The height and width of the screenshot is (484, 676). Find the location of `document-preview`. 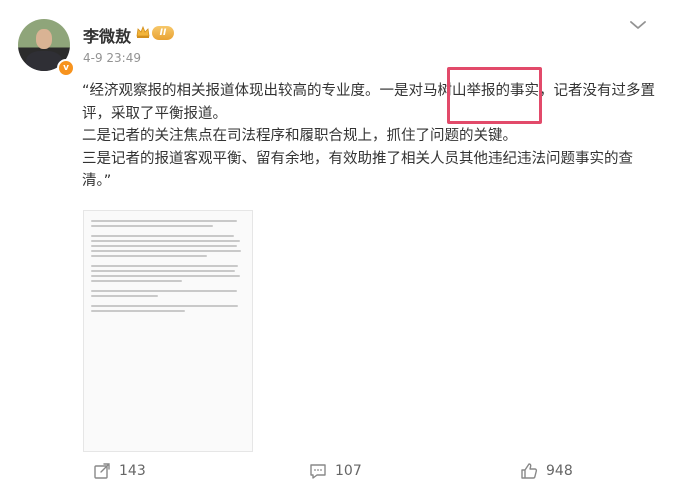

document-preview is located at coordinates (167, 268).